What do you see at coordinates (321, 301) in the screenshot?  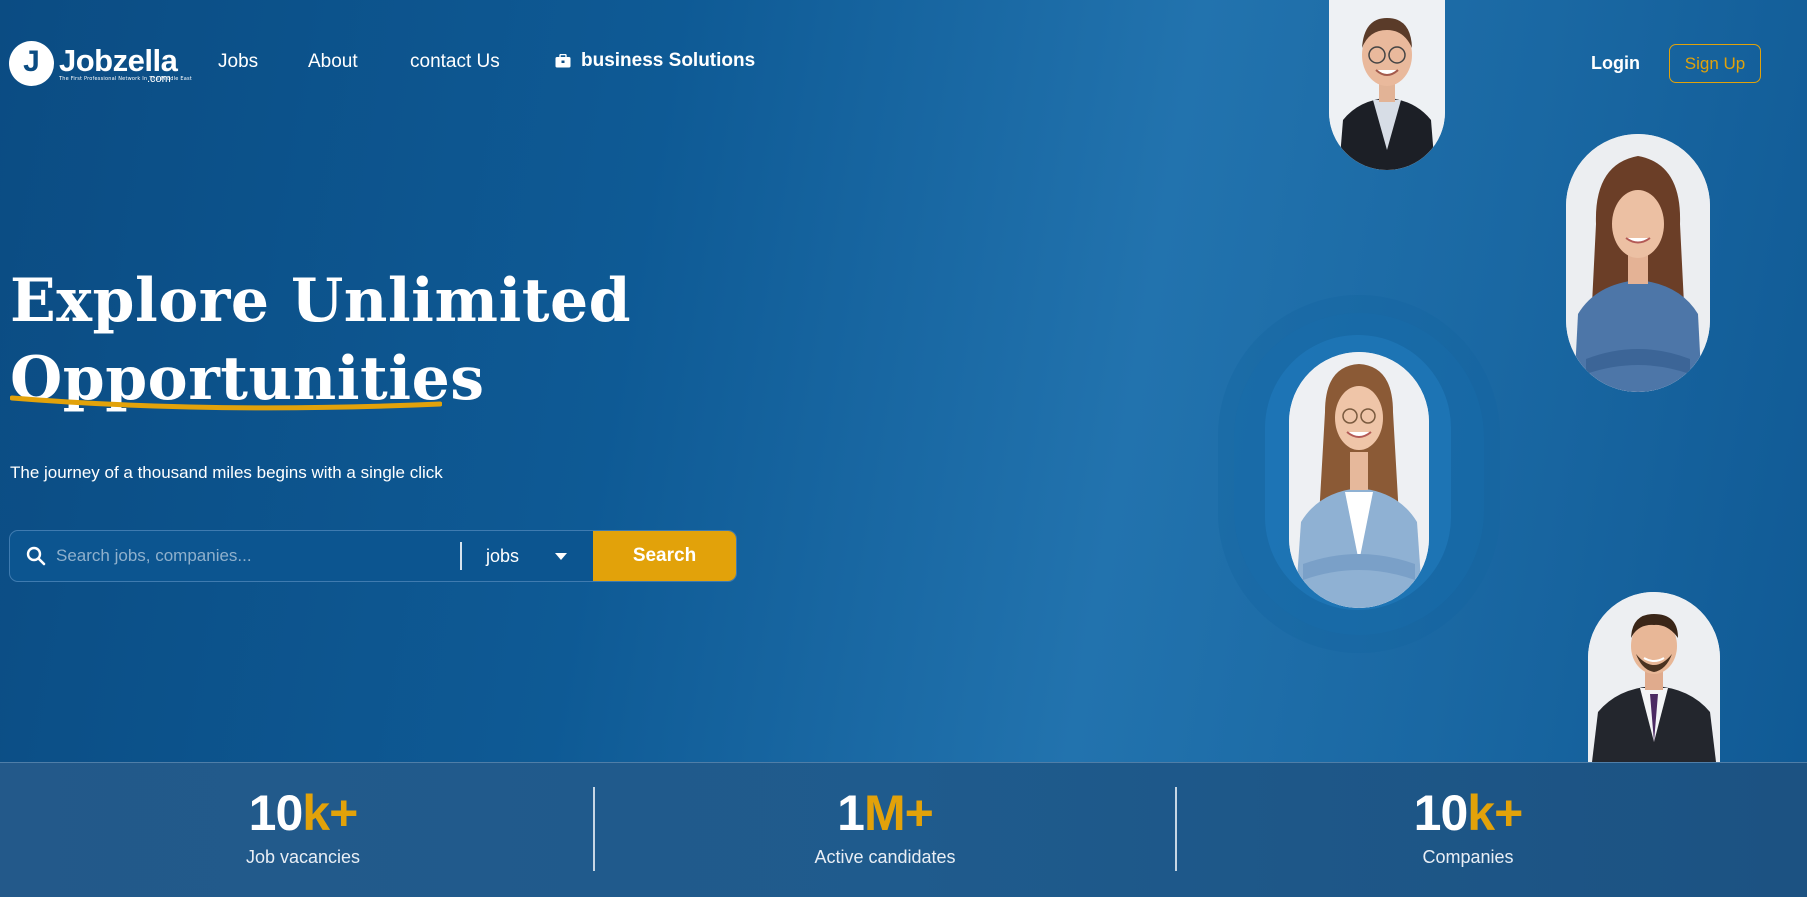 I see `hero-title-line1: Explore Unlimited` at bounding box center [321, 301].